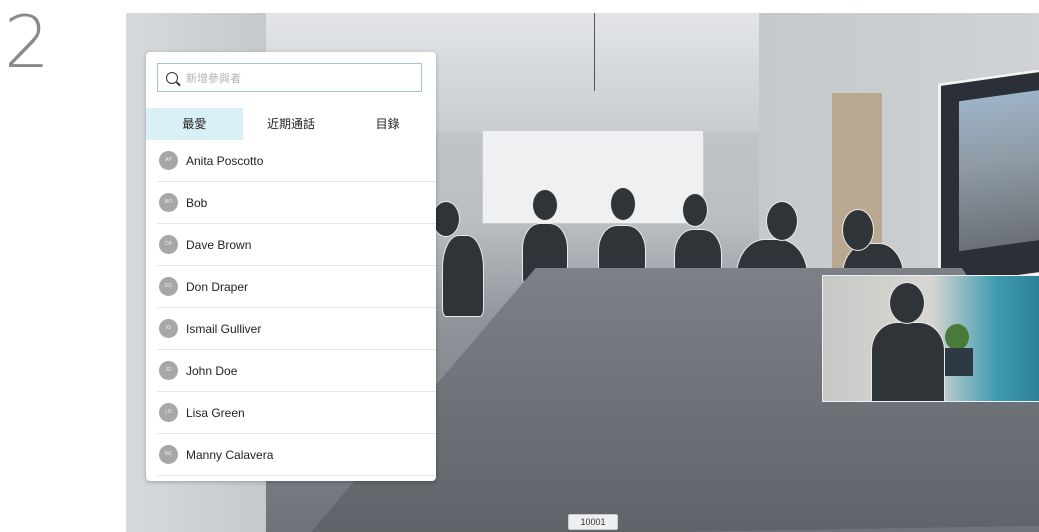 Image resolution: width=1039 pixels, height=532 pixels. What do you see at coordinates (168, 202) in the screenshot?
I see `avatar: BO` at bounding box center [168, 202].